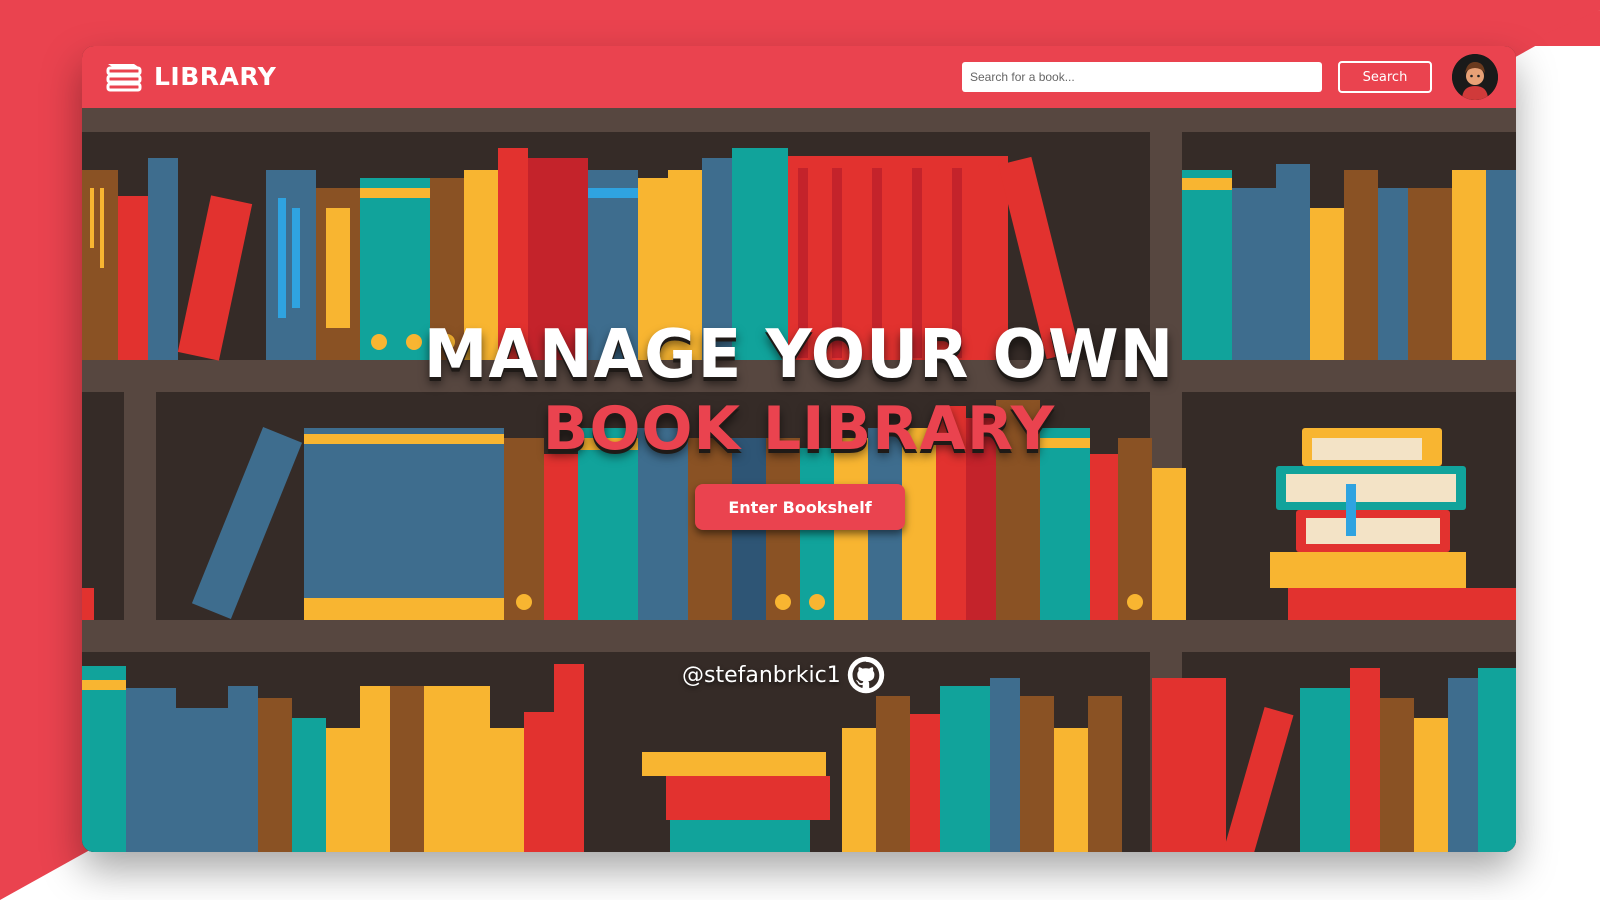  I want to click on github-handle: @stefanbrkic1, so click(761, 675).